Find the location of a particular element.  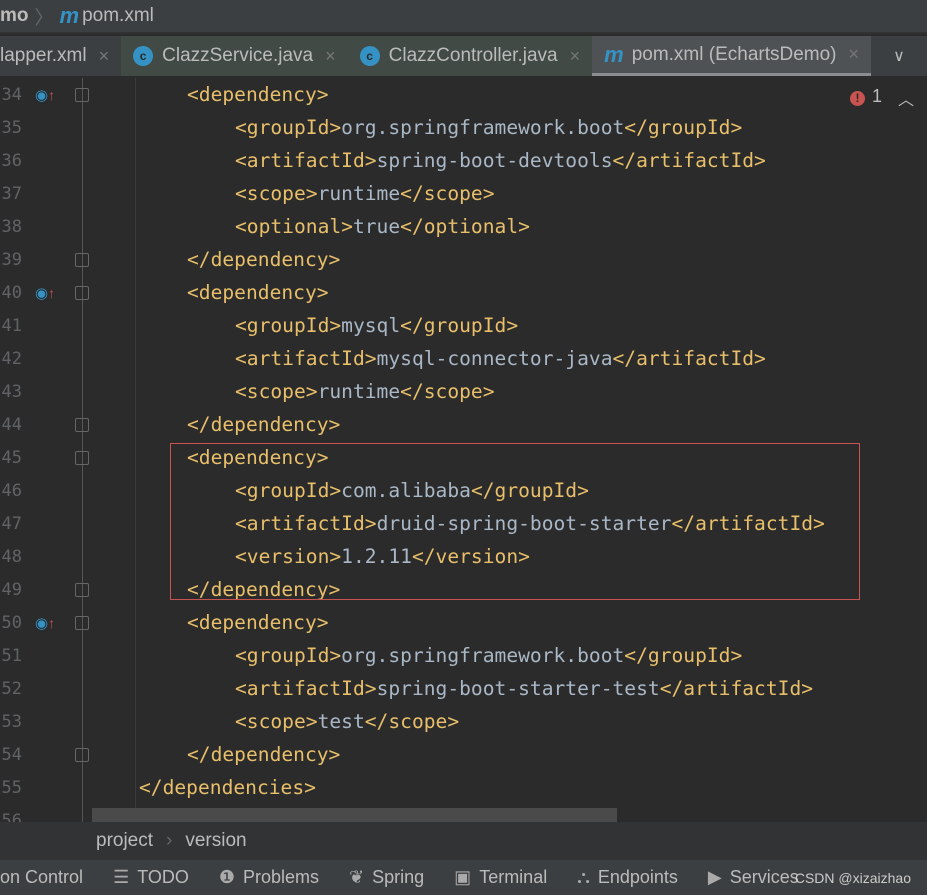

line-number: 41 is located at coordinates (11, 325).